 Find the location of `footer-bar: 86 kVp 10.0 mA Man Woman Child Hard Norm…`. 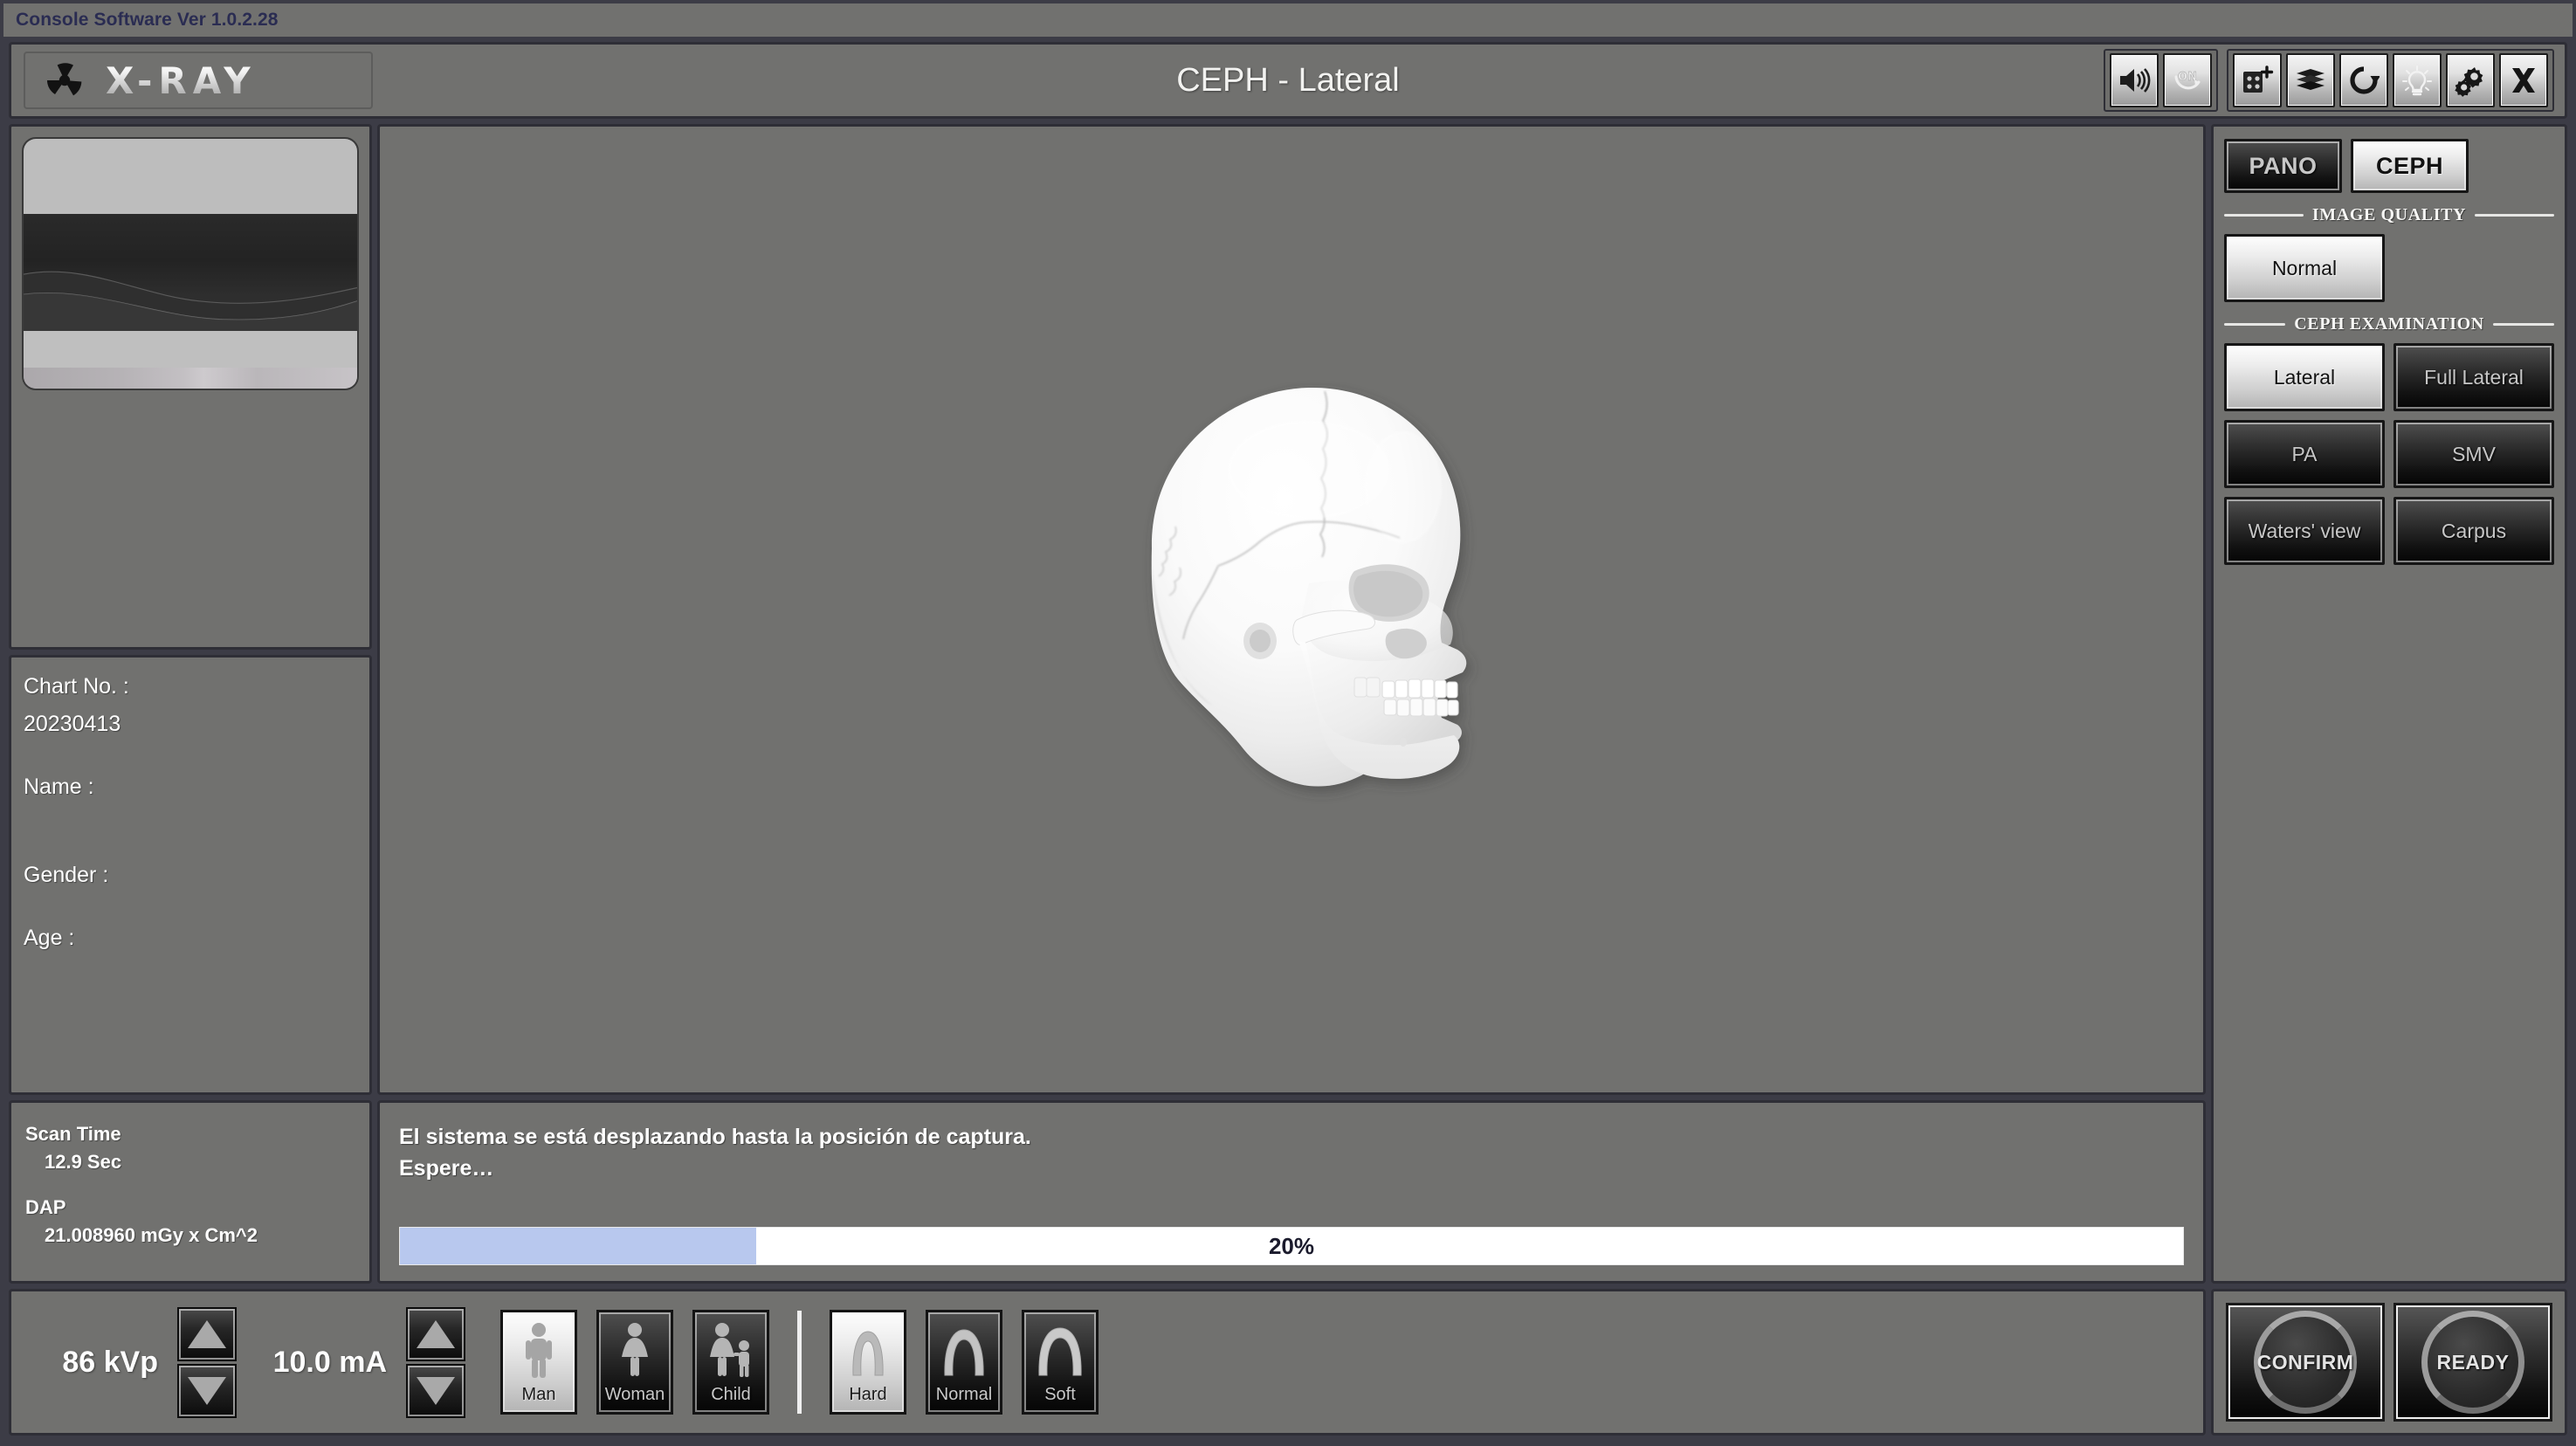

footer-bar: 86 kVp 10.0 mA Man Woman Child Hard Norm… is located at coordinates (1288, 1362).